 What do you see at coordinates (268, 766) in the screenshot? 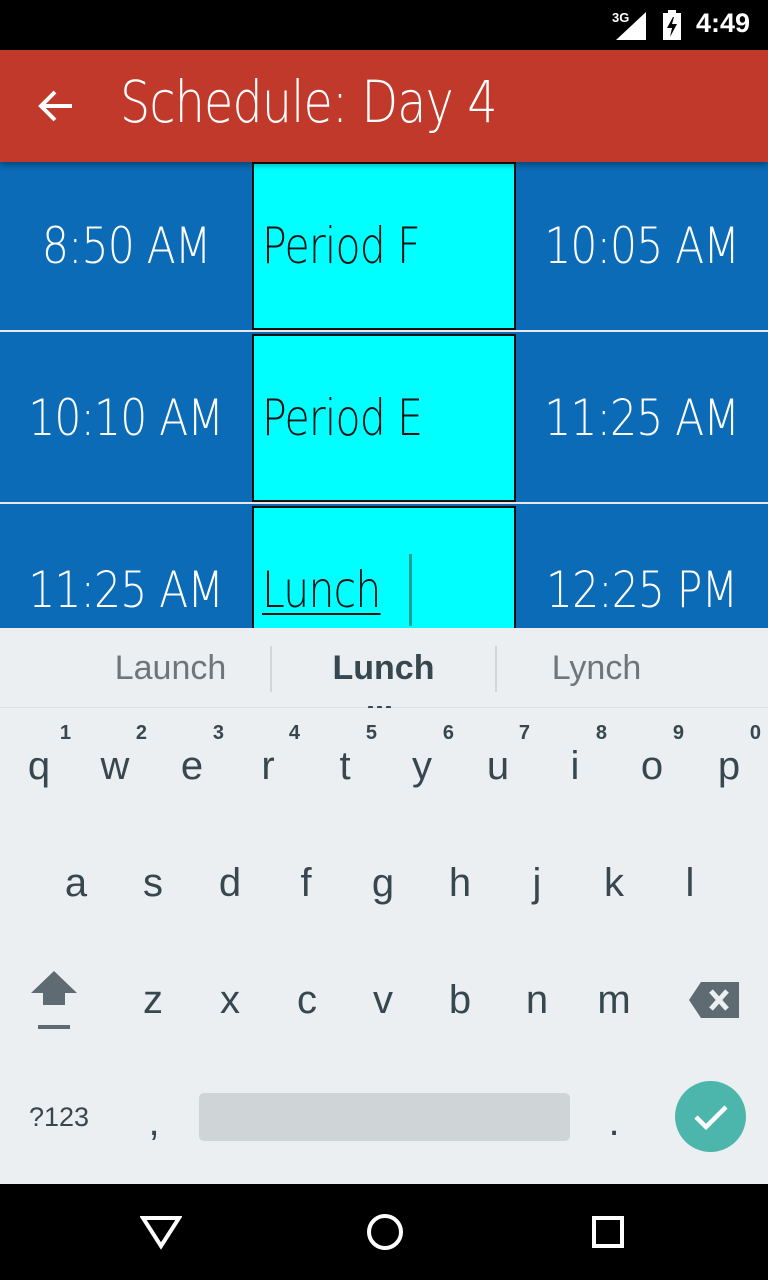
I see `key-r: r4` at bounding box center [268, 766].